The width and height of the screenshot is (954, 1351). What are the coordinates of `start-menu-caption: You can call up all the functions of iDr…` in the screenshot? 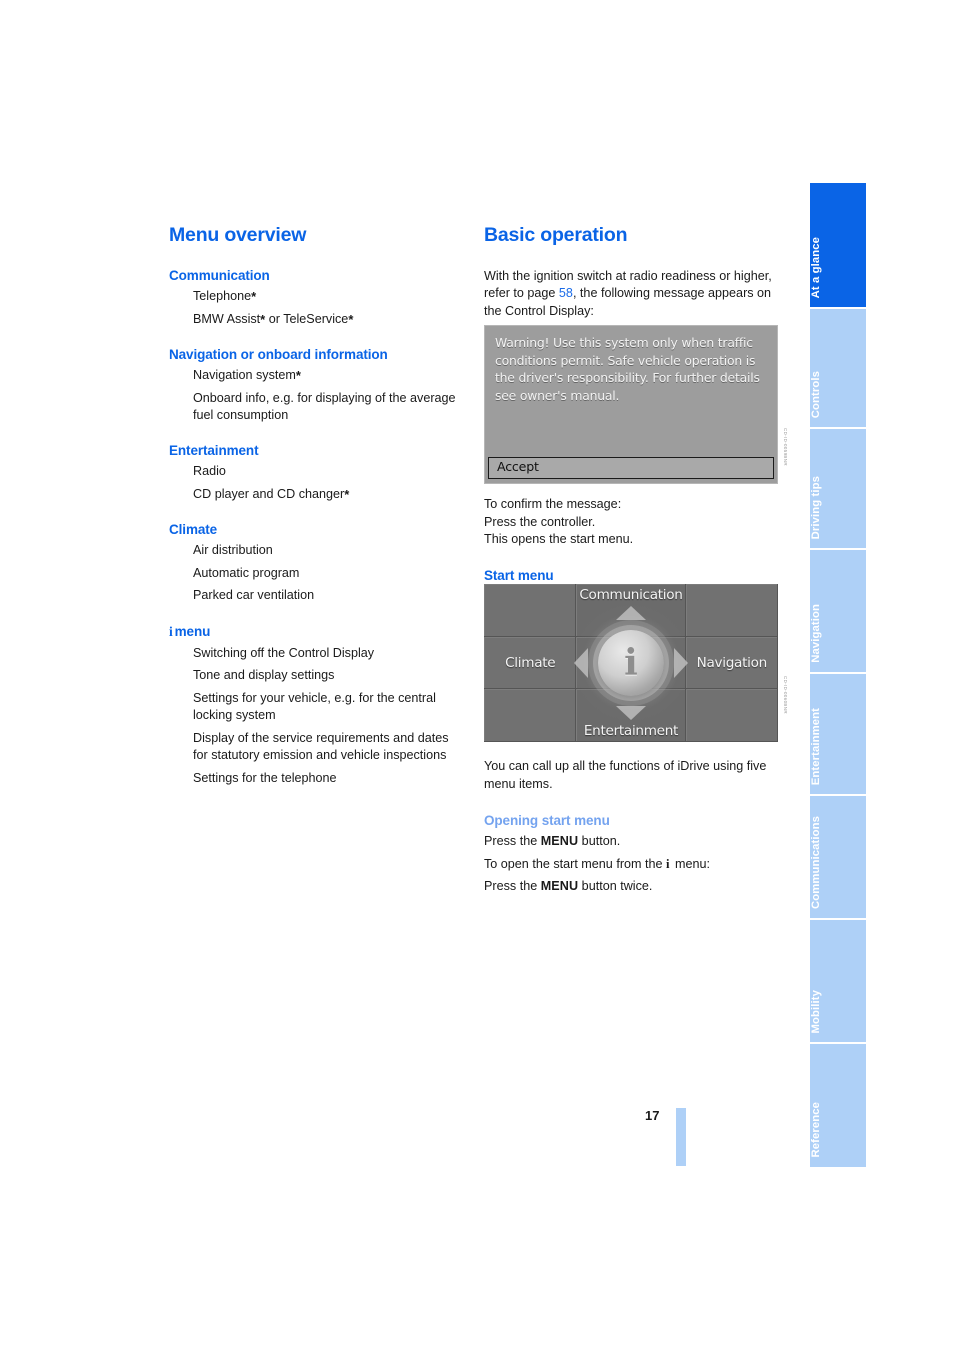 It's located at (625, 775).